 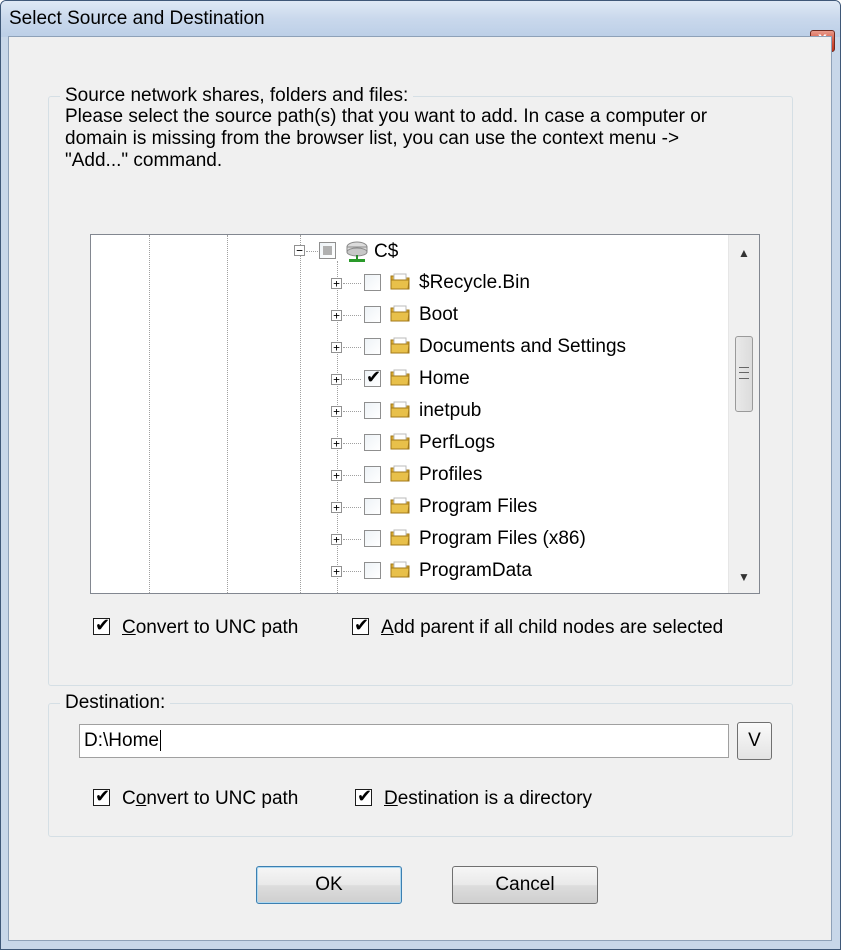 I want to click on tree-node: + $Recycle.Bin, so click(x=411, y=283).